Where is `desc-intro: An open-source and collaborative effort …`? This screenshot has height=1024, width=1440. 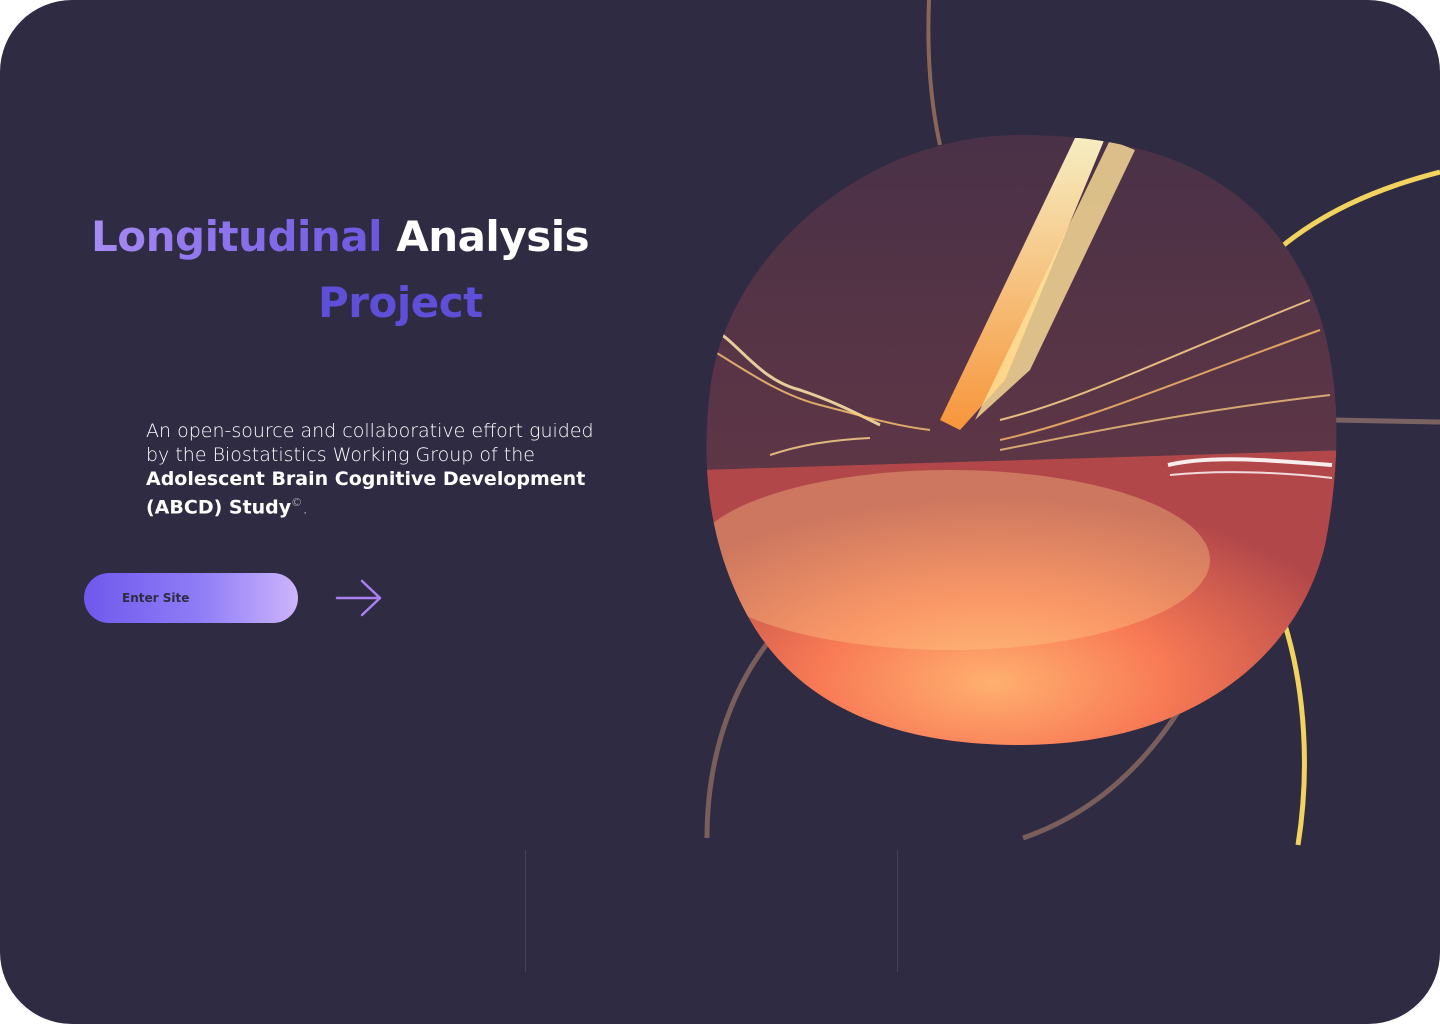 desc-intro: An open-source and collaborative effort … is located at coordinates (370, 443).